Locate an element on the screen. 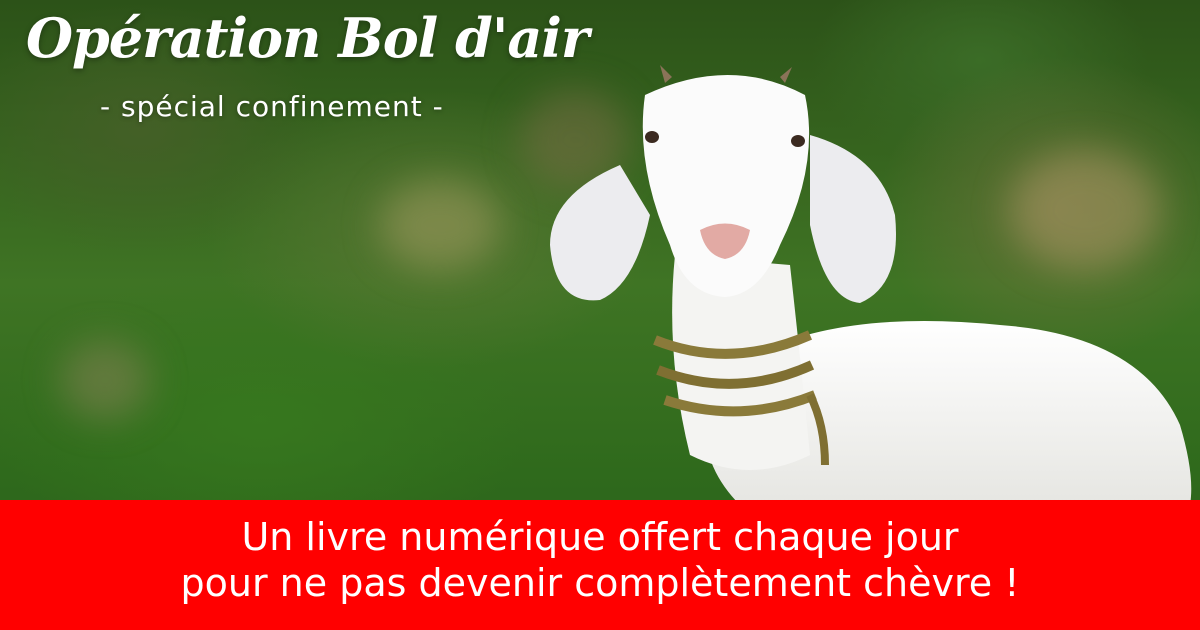 This screenshot has width=1200, height=630. page-title: Opération Bol d'air is located at coordinates (307, 38).